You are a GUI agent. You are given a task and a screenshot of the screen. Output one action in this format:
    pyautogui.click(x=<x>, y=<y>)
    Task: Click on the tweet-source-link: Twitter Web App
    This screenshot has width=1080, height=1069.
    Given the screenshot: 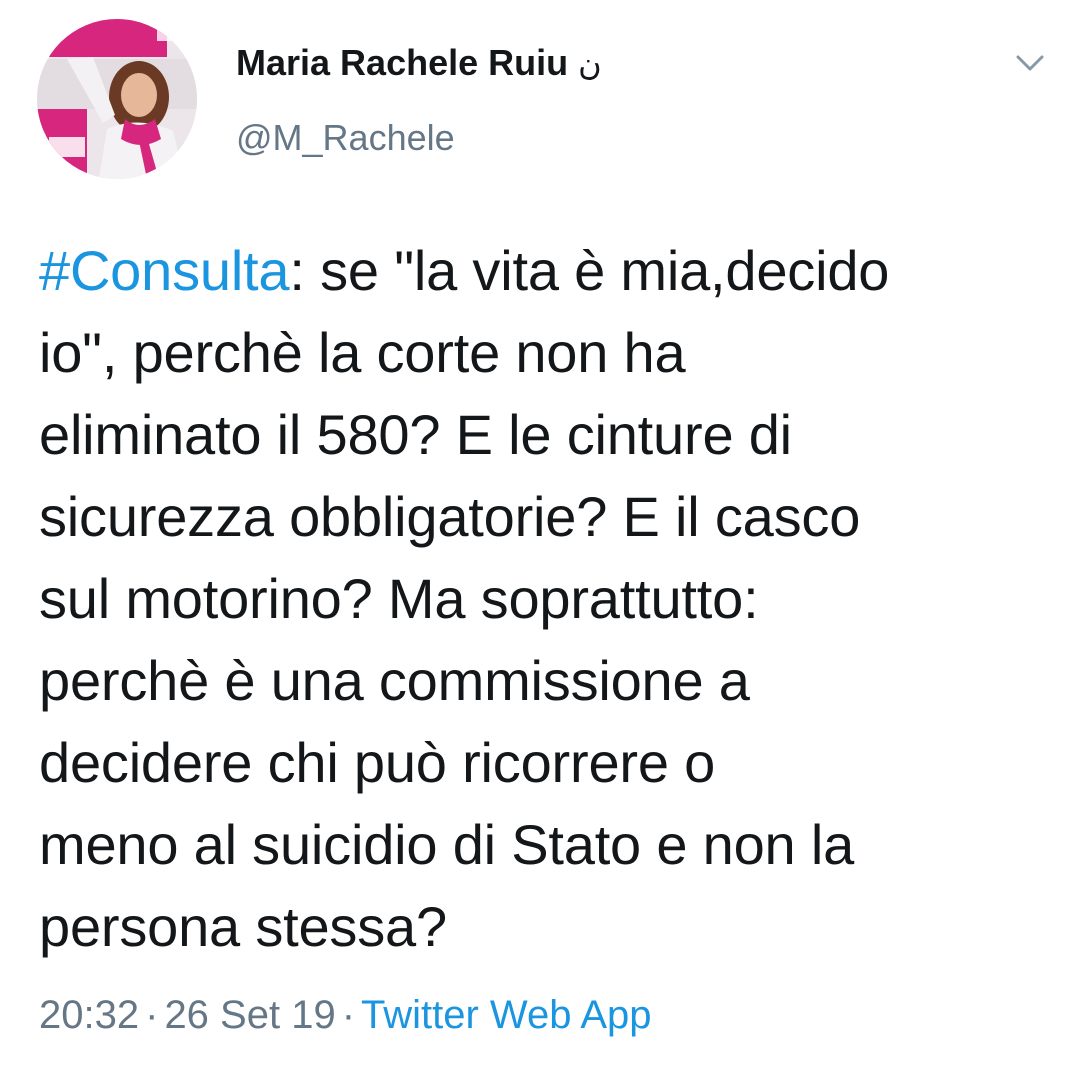 What is the action you would take?
    pyautogui.click(x=506, y=1015)
    